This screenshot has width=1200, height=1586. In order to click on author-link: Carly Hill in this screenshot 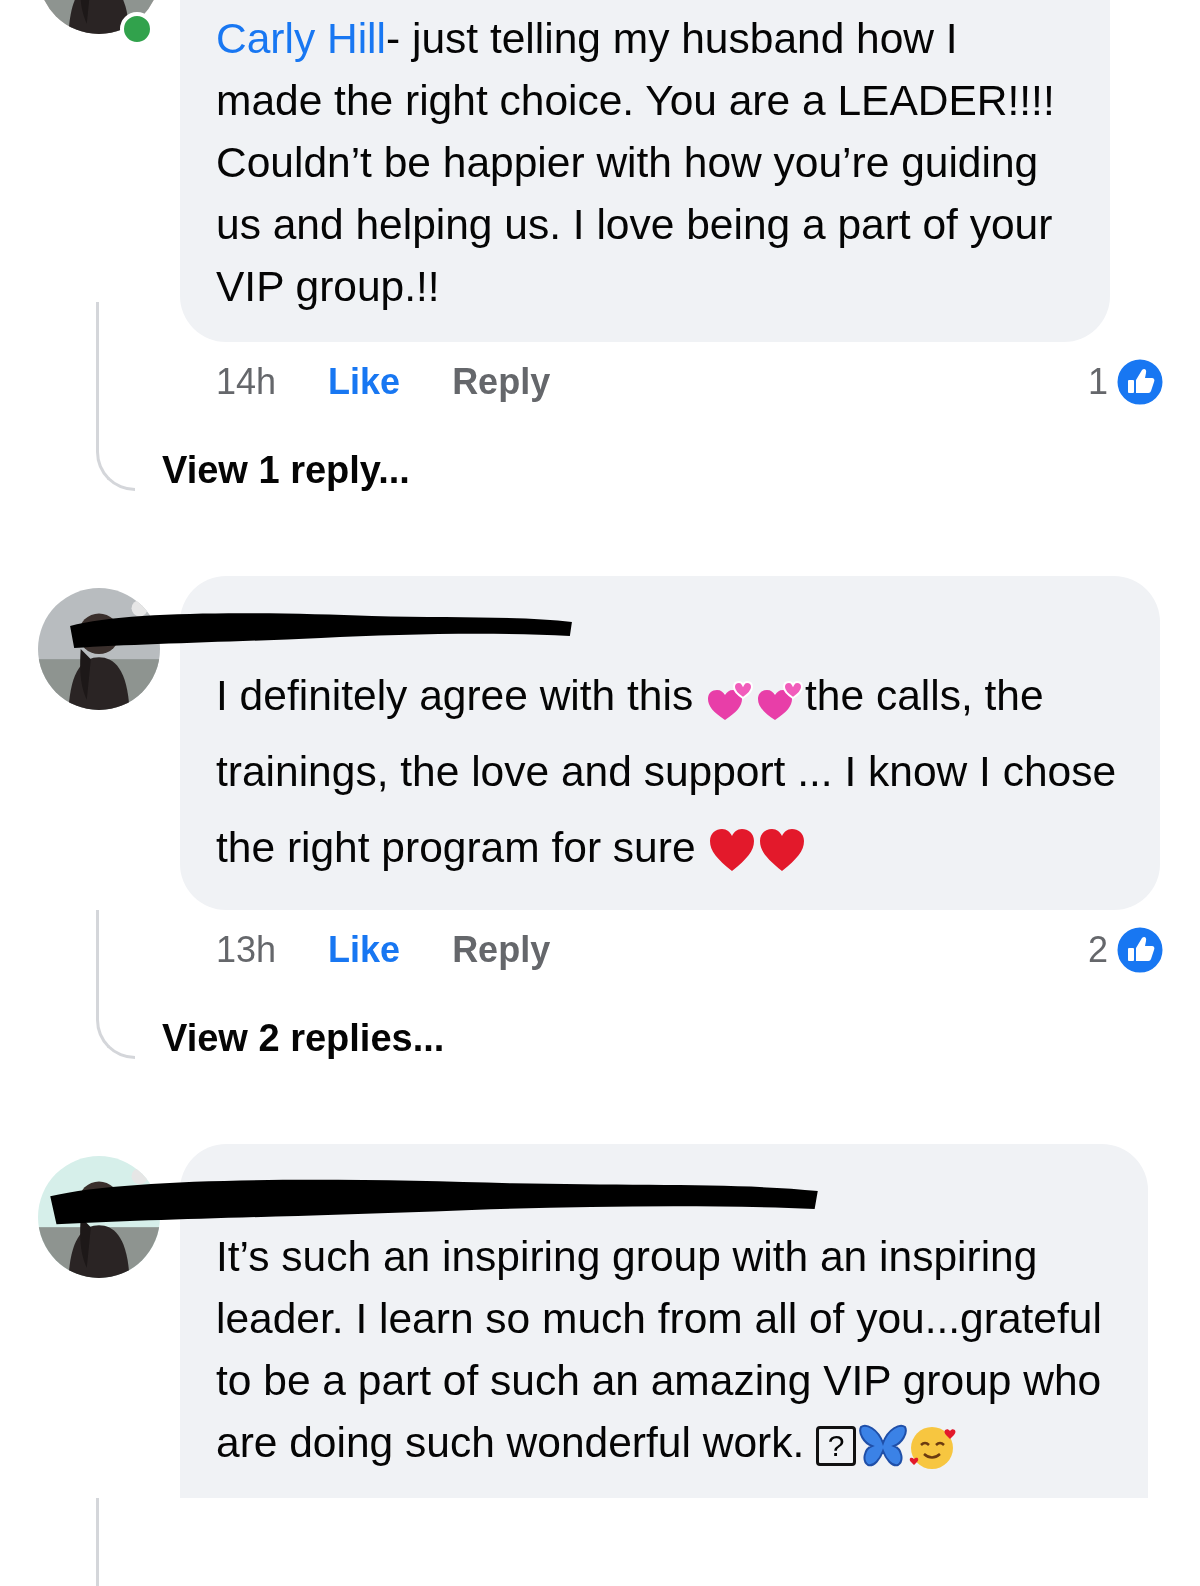, I will do `click(301, 38)`.